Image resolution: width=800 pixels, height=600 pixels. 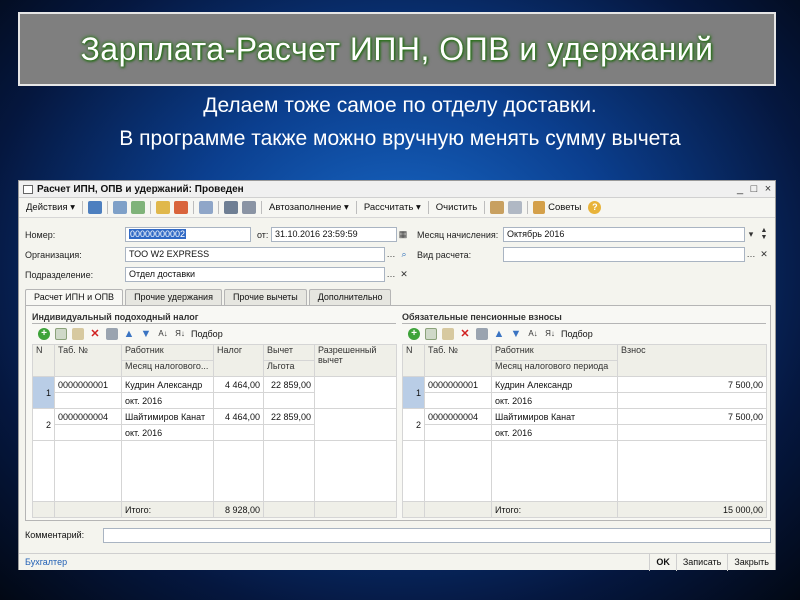 I want to click on calc-type-field, so click(x=624, y=254).